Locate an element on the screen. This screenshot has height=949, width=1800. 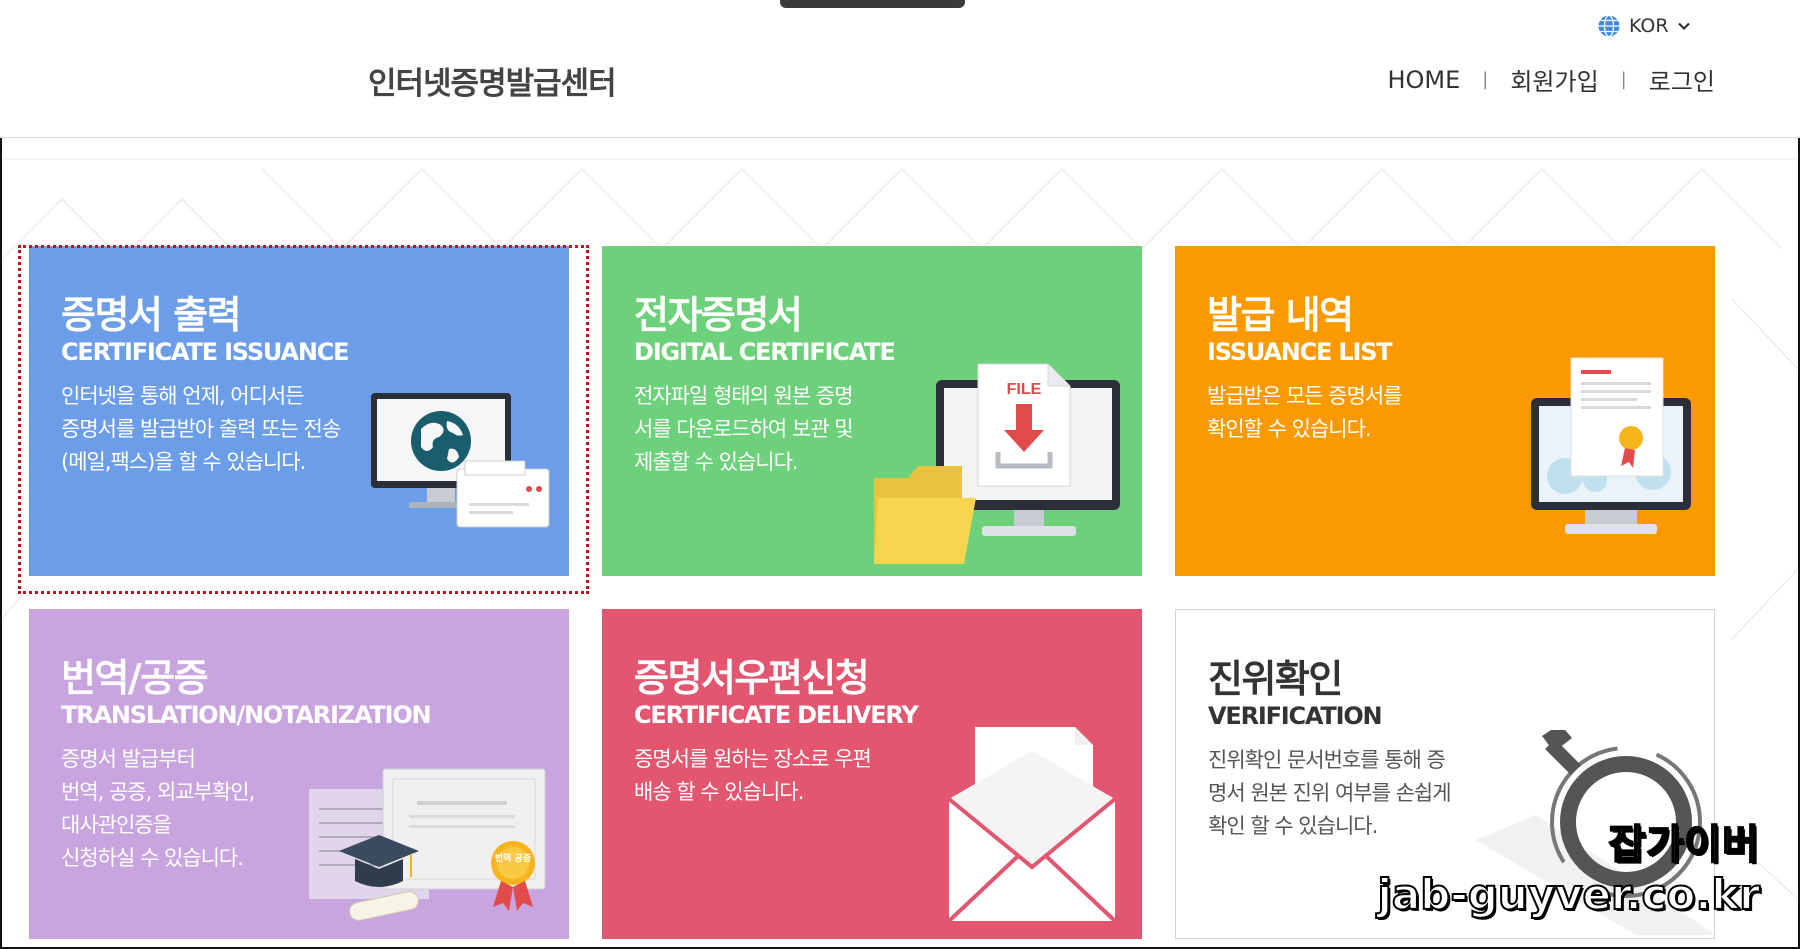
file-download-icon: FILE is located at coordinates (997, 463).